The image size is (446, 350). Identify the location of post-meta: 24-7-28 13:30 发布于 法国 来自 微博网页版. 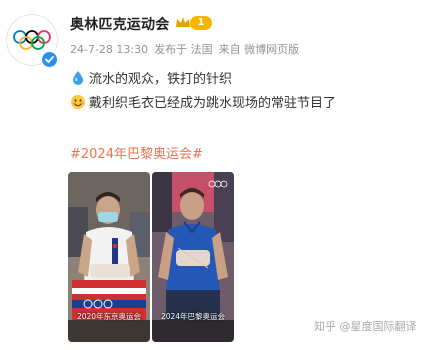
(187, 49).